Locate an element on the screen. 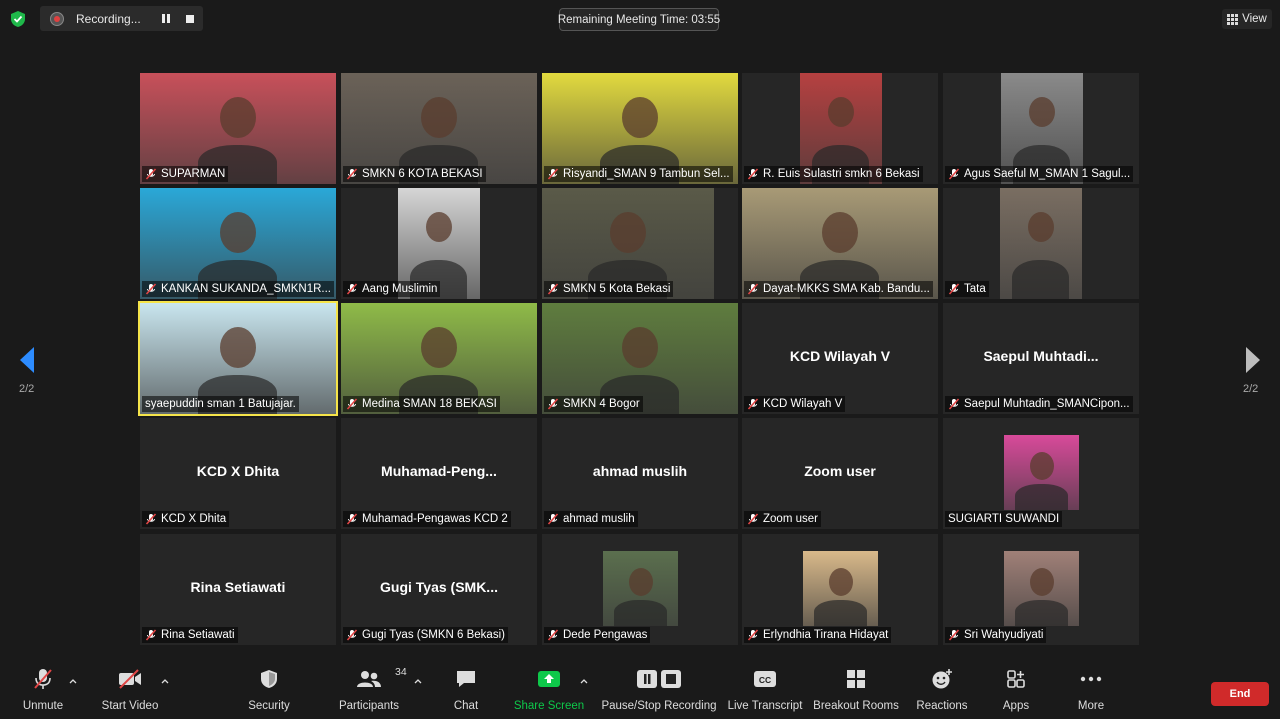 The height and width of the screenshot is (719, 1280). participant-name-label: SMKN 6 KOTA BEKASI is located at coordinates (414, 174).